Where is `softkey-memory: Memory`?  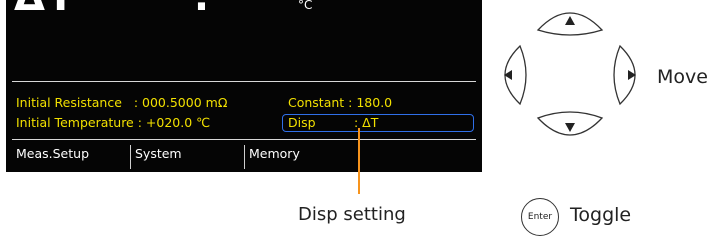 softkey-memory: Memory is located at coordinates (304, 157).